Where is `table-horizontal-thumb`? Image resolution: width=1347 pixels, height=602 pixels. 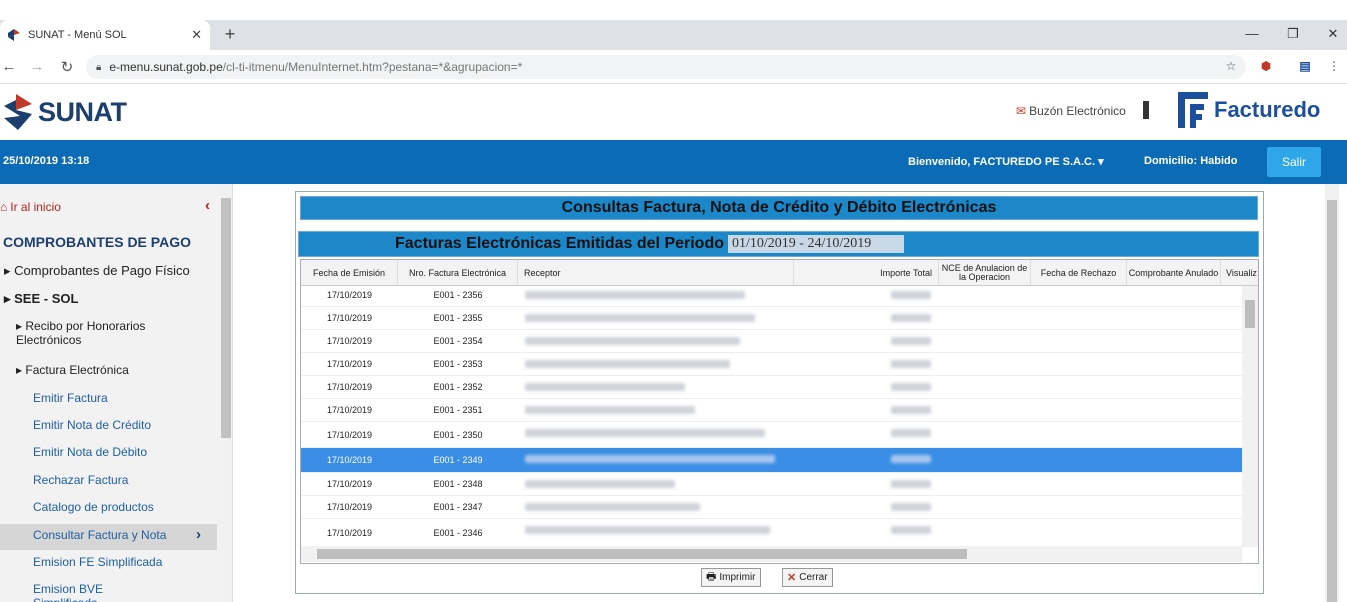
table-horizontal-thumb is located at coordinates (642, 554).